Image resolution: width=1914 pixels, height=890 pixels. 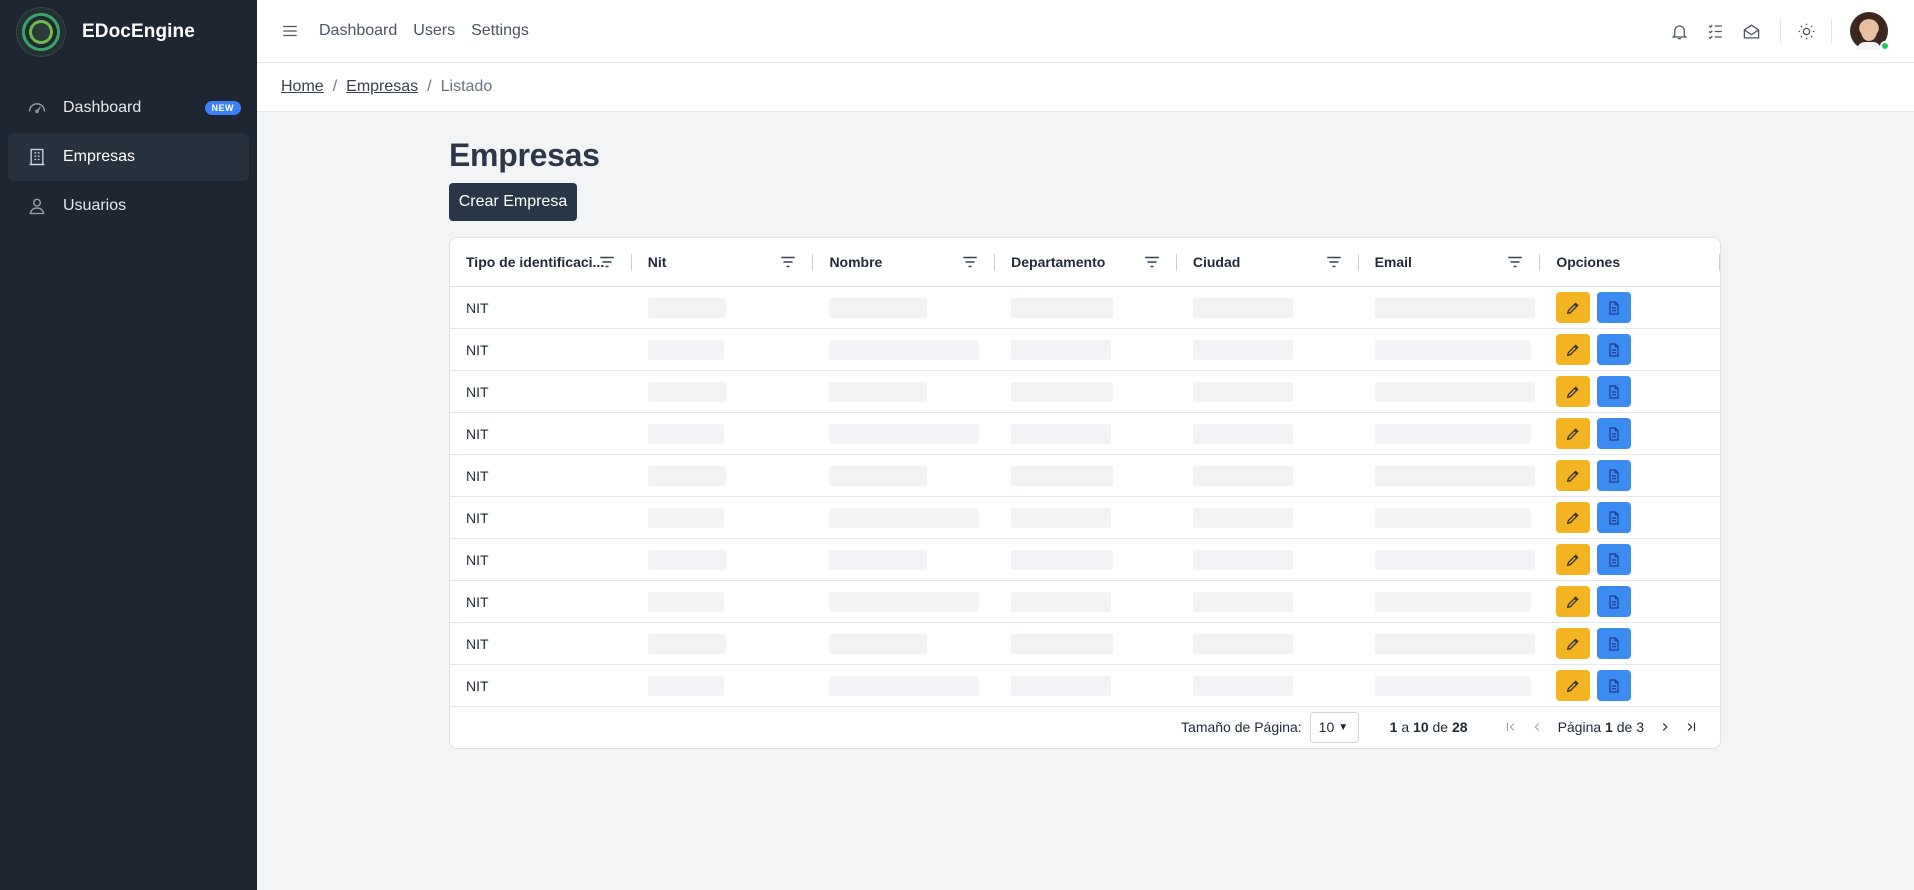 What do you see at coordinates (1086, 262) in the screenshot?
I see `column-header-departamento: Departamento` at bounding box center [1086, 262].